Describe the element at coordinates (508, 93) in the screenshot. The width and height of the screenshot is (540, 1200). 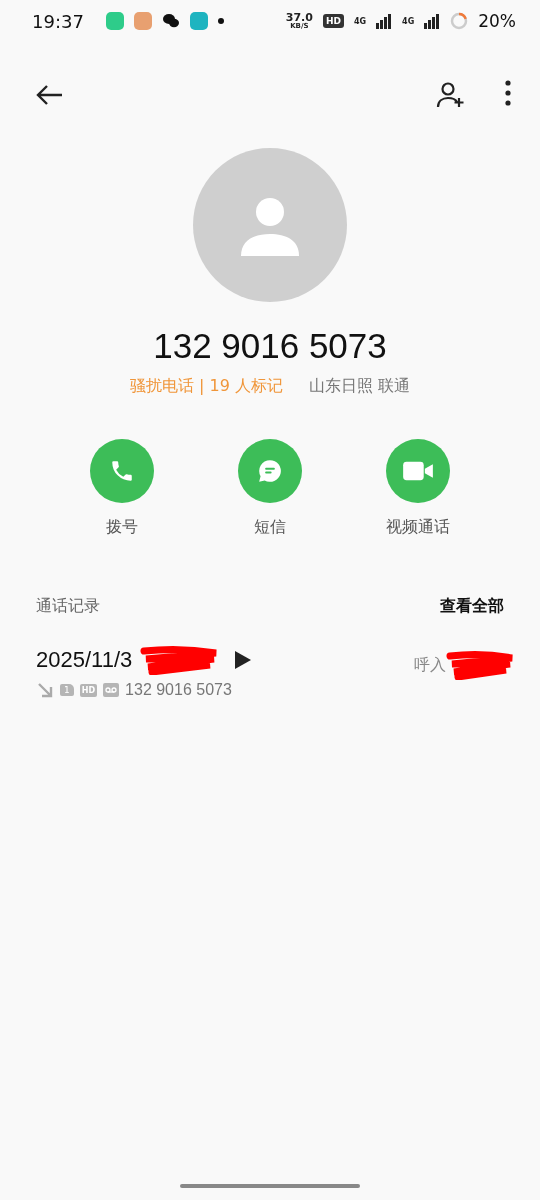
I see `more-vertical-icon` at that location.